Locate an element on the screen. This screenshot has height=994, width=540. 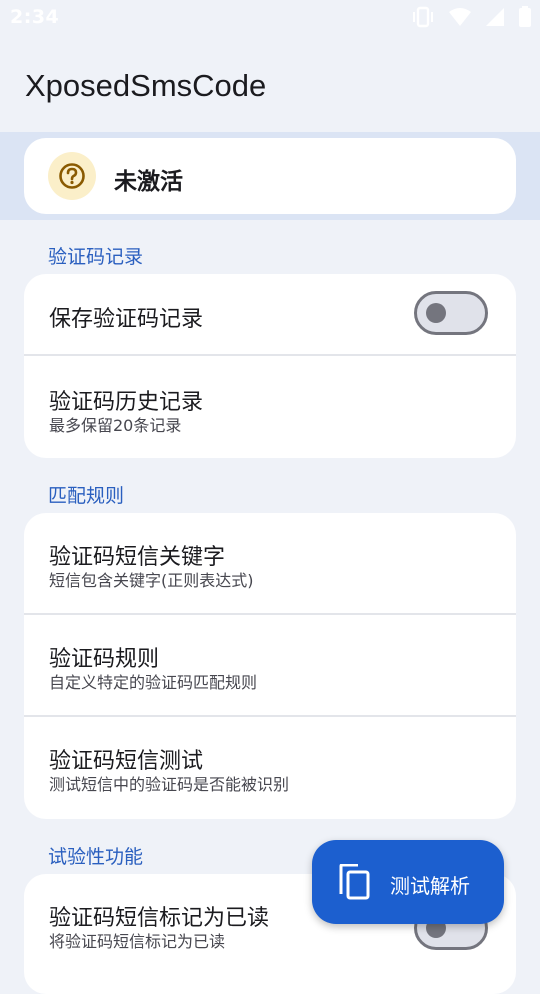
section-header-rules: 匹配规则 is located at coordinates (86, 496).